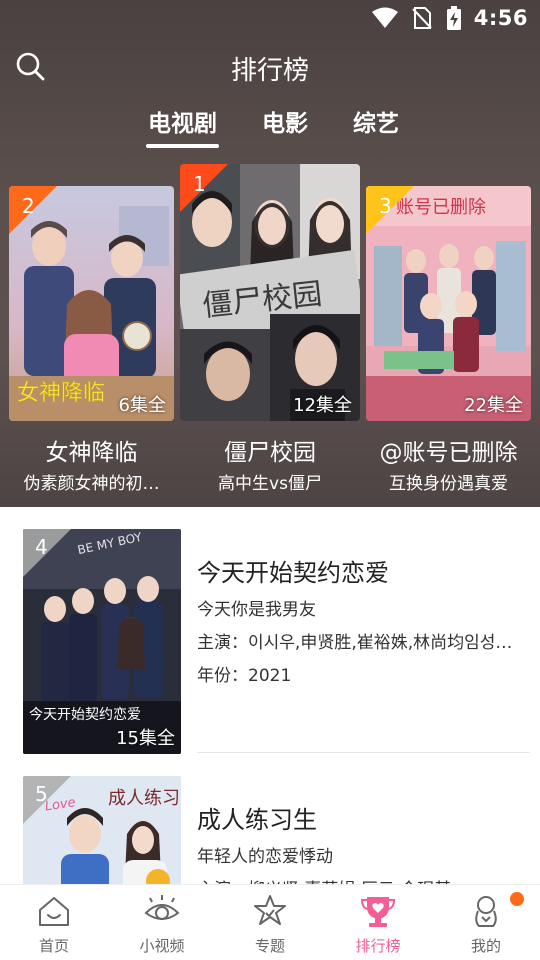  Describe the element at coordinates (270, 18) in the screenshot. I see `status-bar: 4:56` at that location.